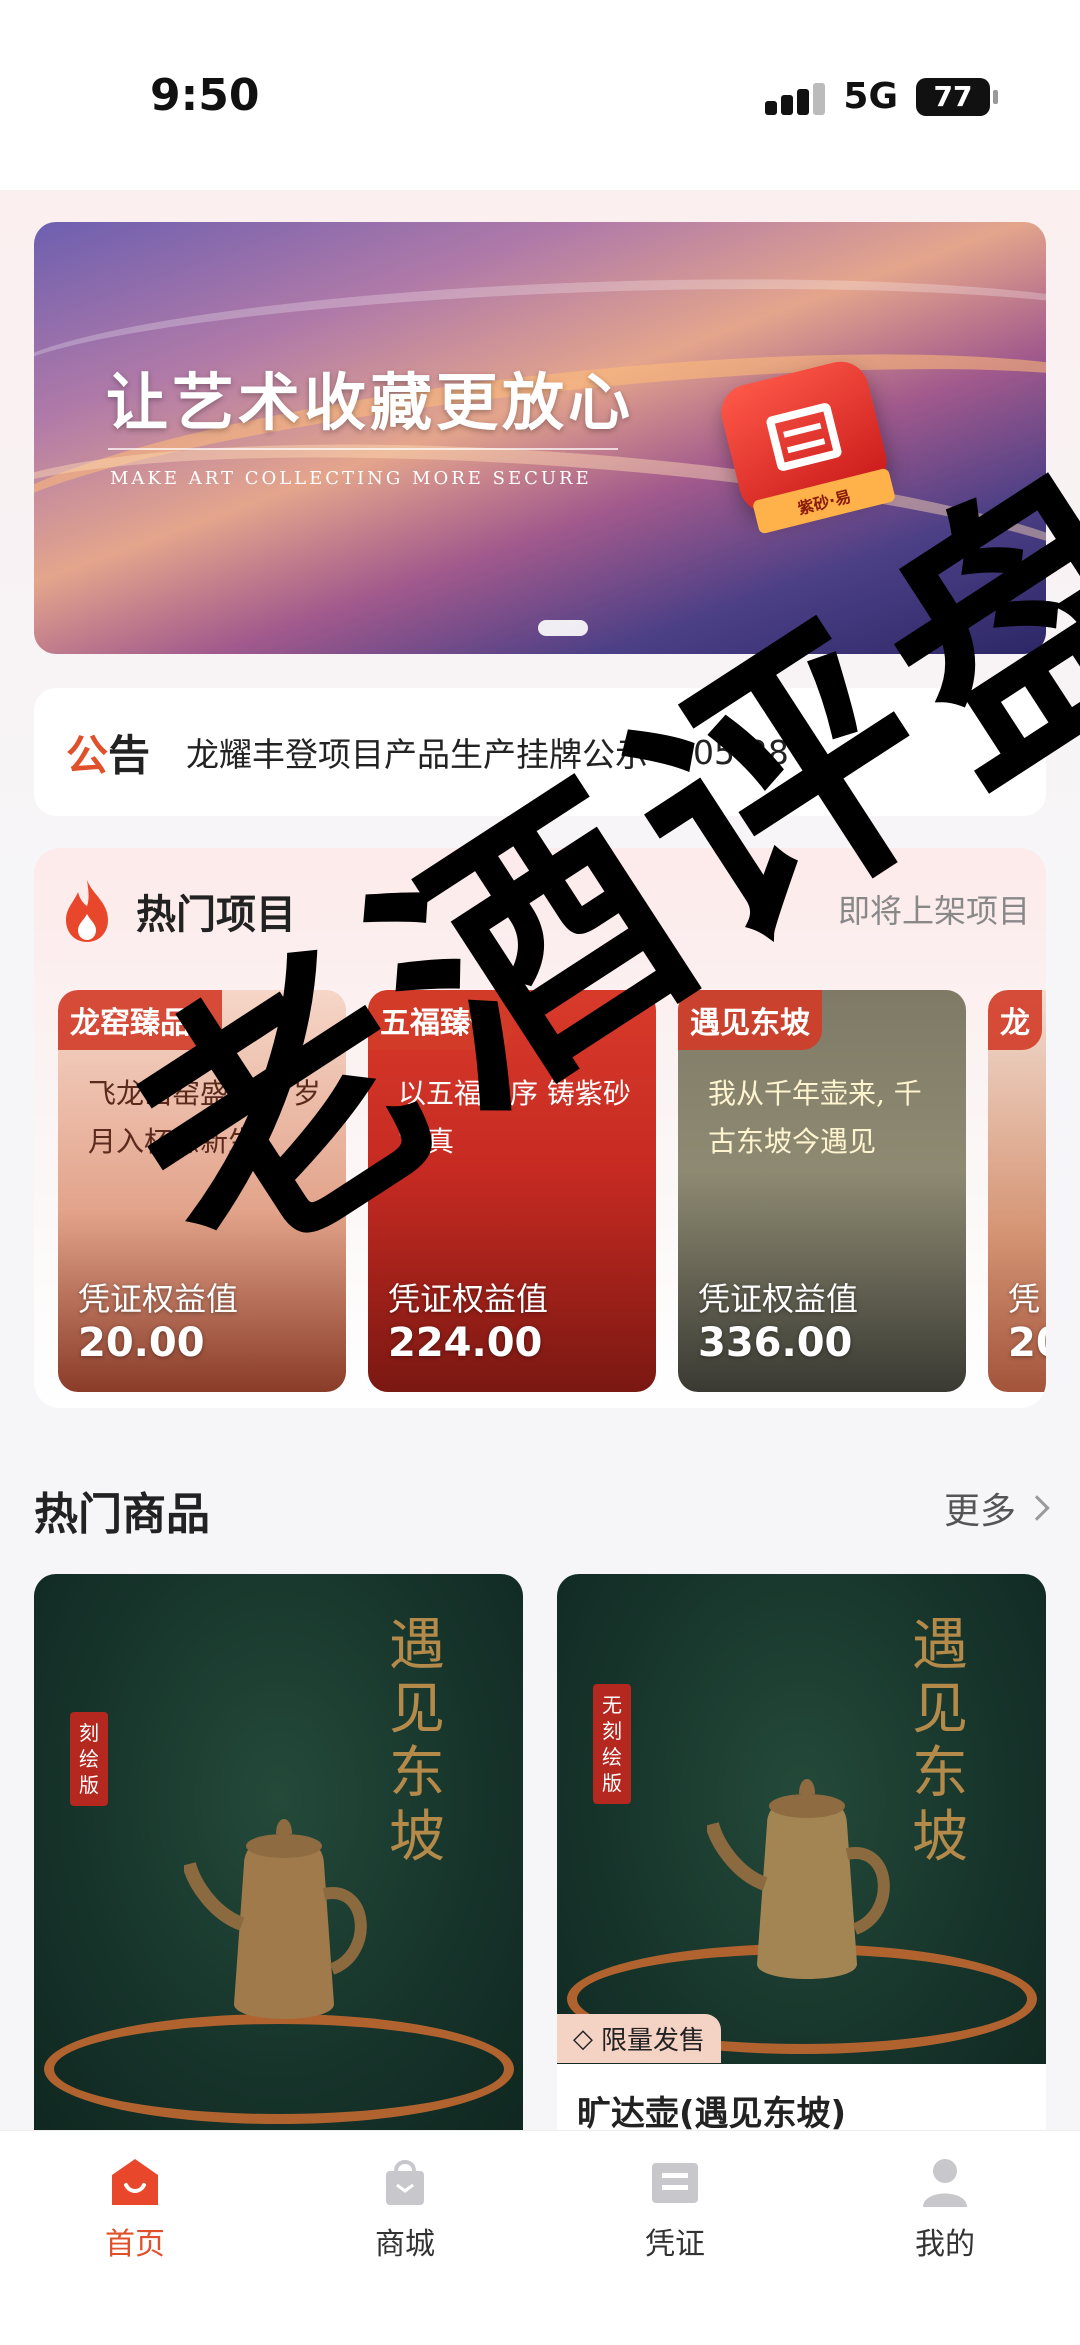  Describe the element at coordinates (653, 2041) in the screenshot. I see `limited-badge-label: 限量发售` at that location.